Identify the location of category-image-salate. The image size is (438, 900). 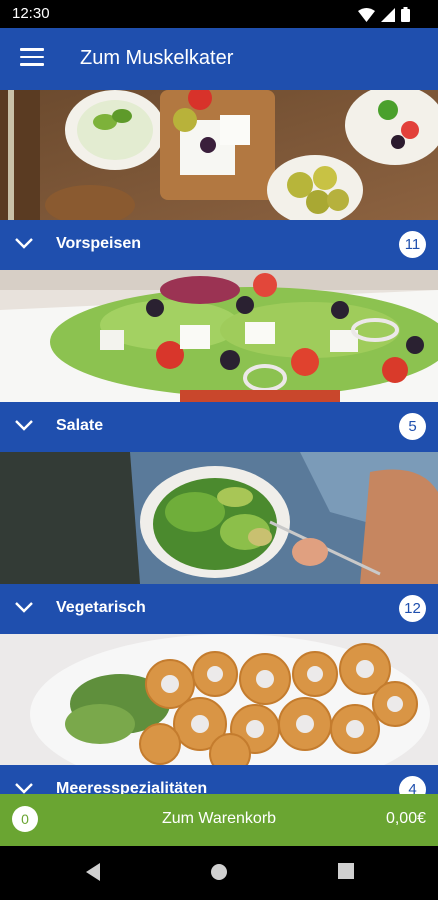
(219, 336).